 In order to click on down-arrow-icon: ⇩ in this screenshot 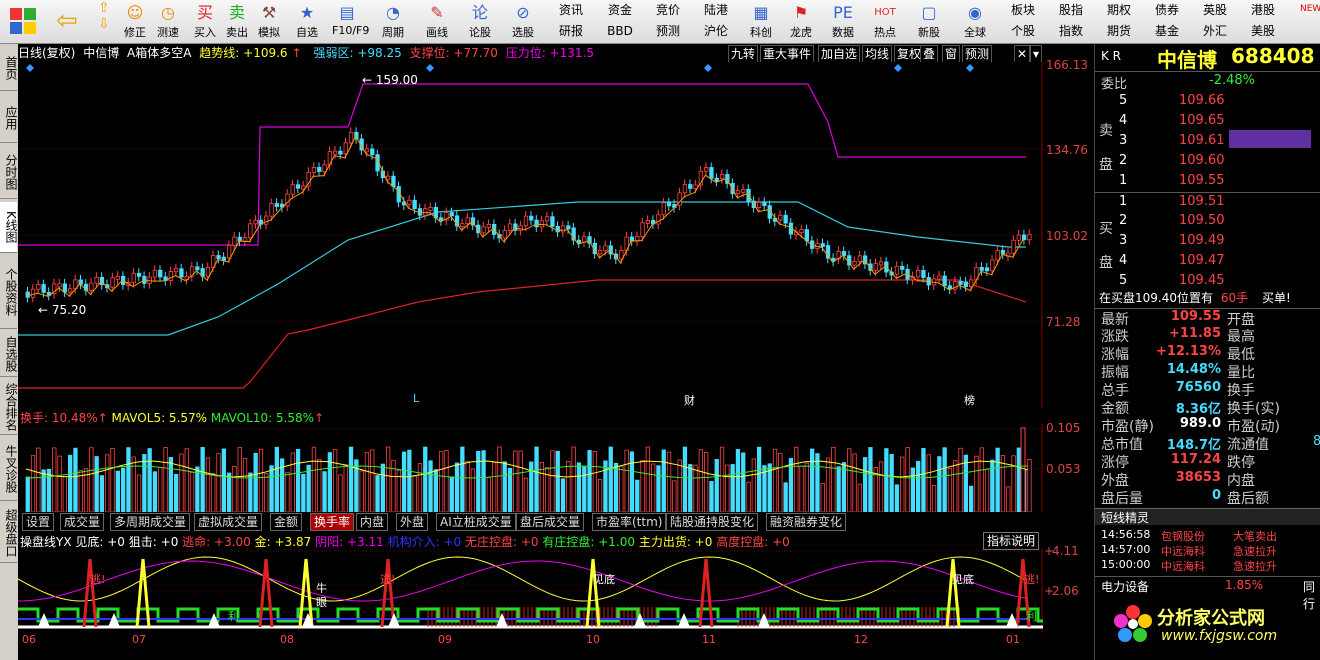, I will do `click(104, 24)`.